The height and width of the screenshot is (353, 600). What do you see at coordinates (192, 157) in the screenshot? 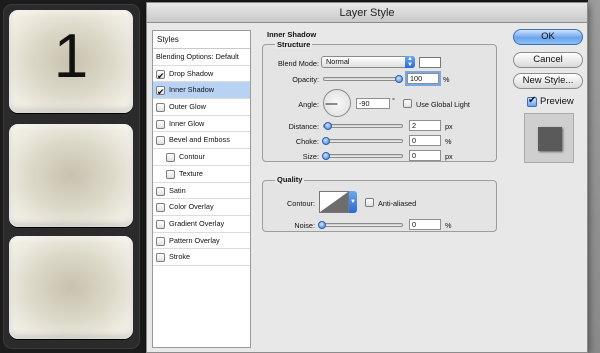
I see `style-row-label: Contour` at bounding box center [192, 157].